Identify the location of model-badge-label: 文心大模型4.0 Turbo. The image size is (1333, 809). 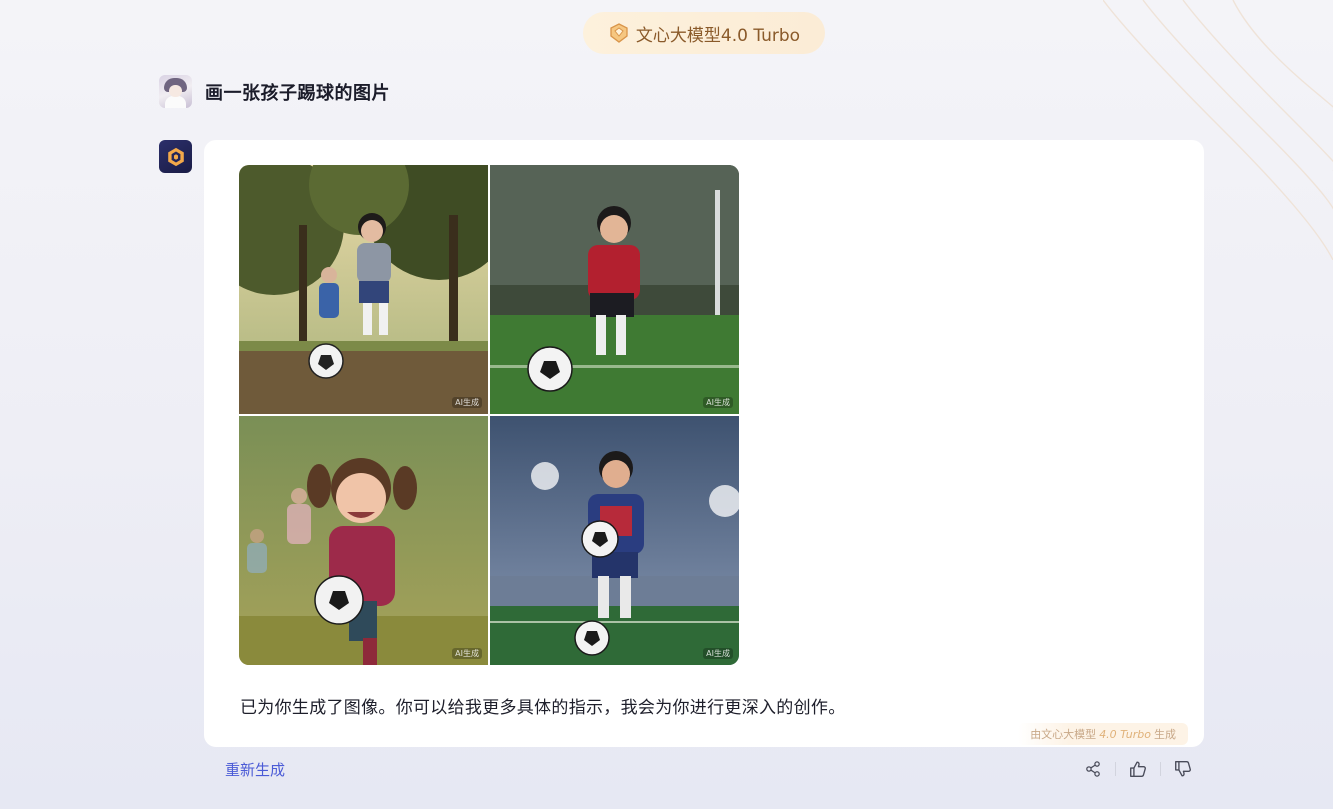
(718, 35).